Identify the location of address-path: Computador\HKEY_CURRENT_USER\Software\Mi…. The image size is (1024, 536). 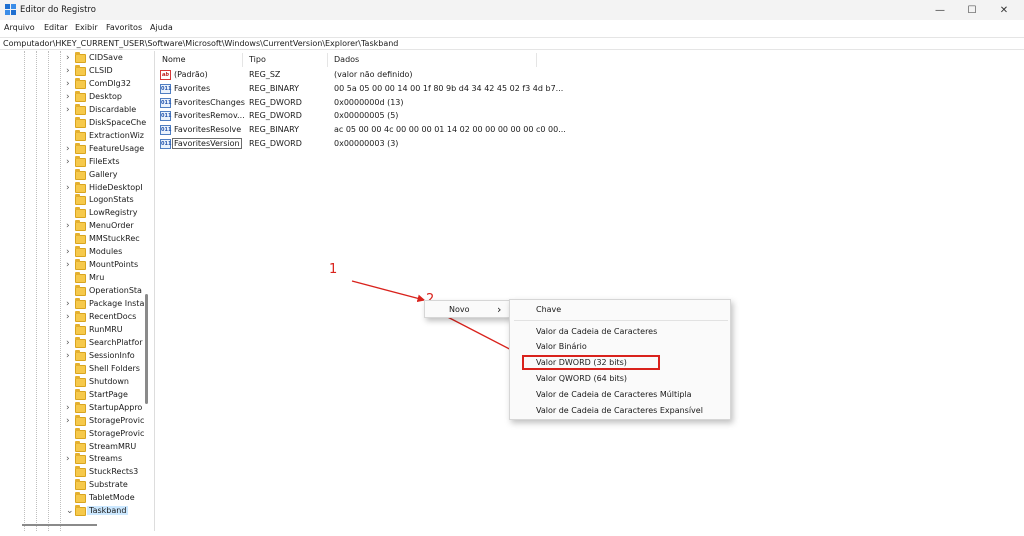
(200, 43).